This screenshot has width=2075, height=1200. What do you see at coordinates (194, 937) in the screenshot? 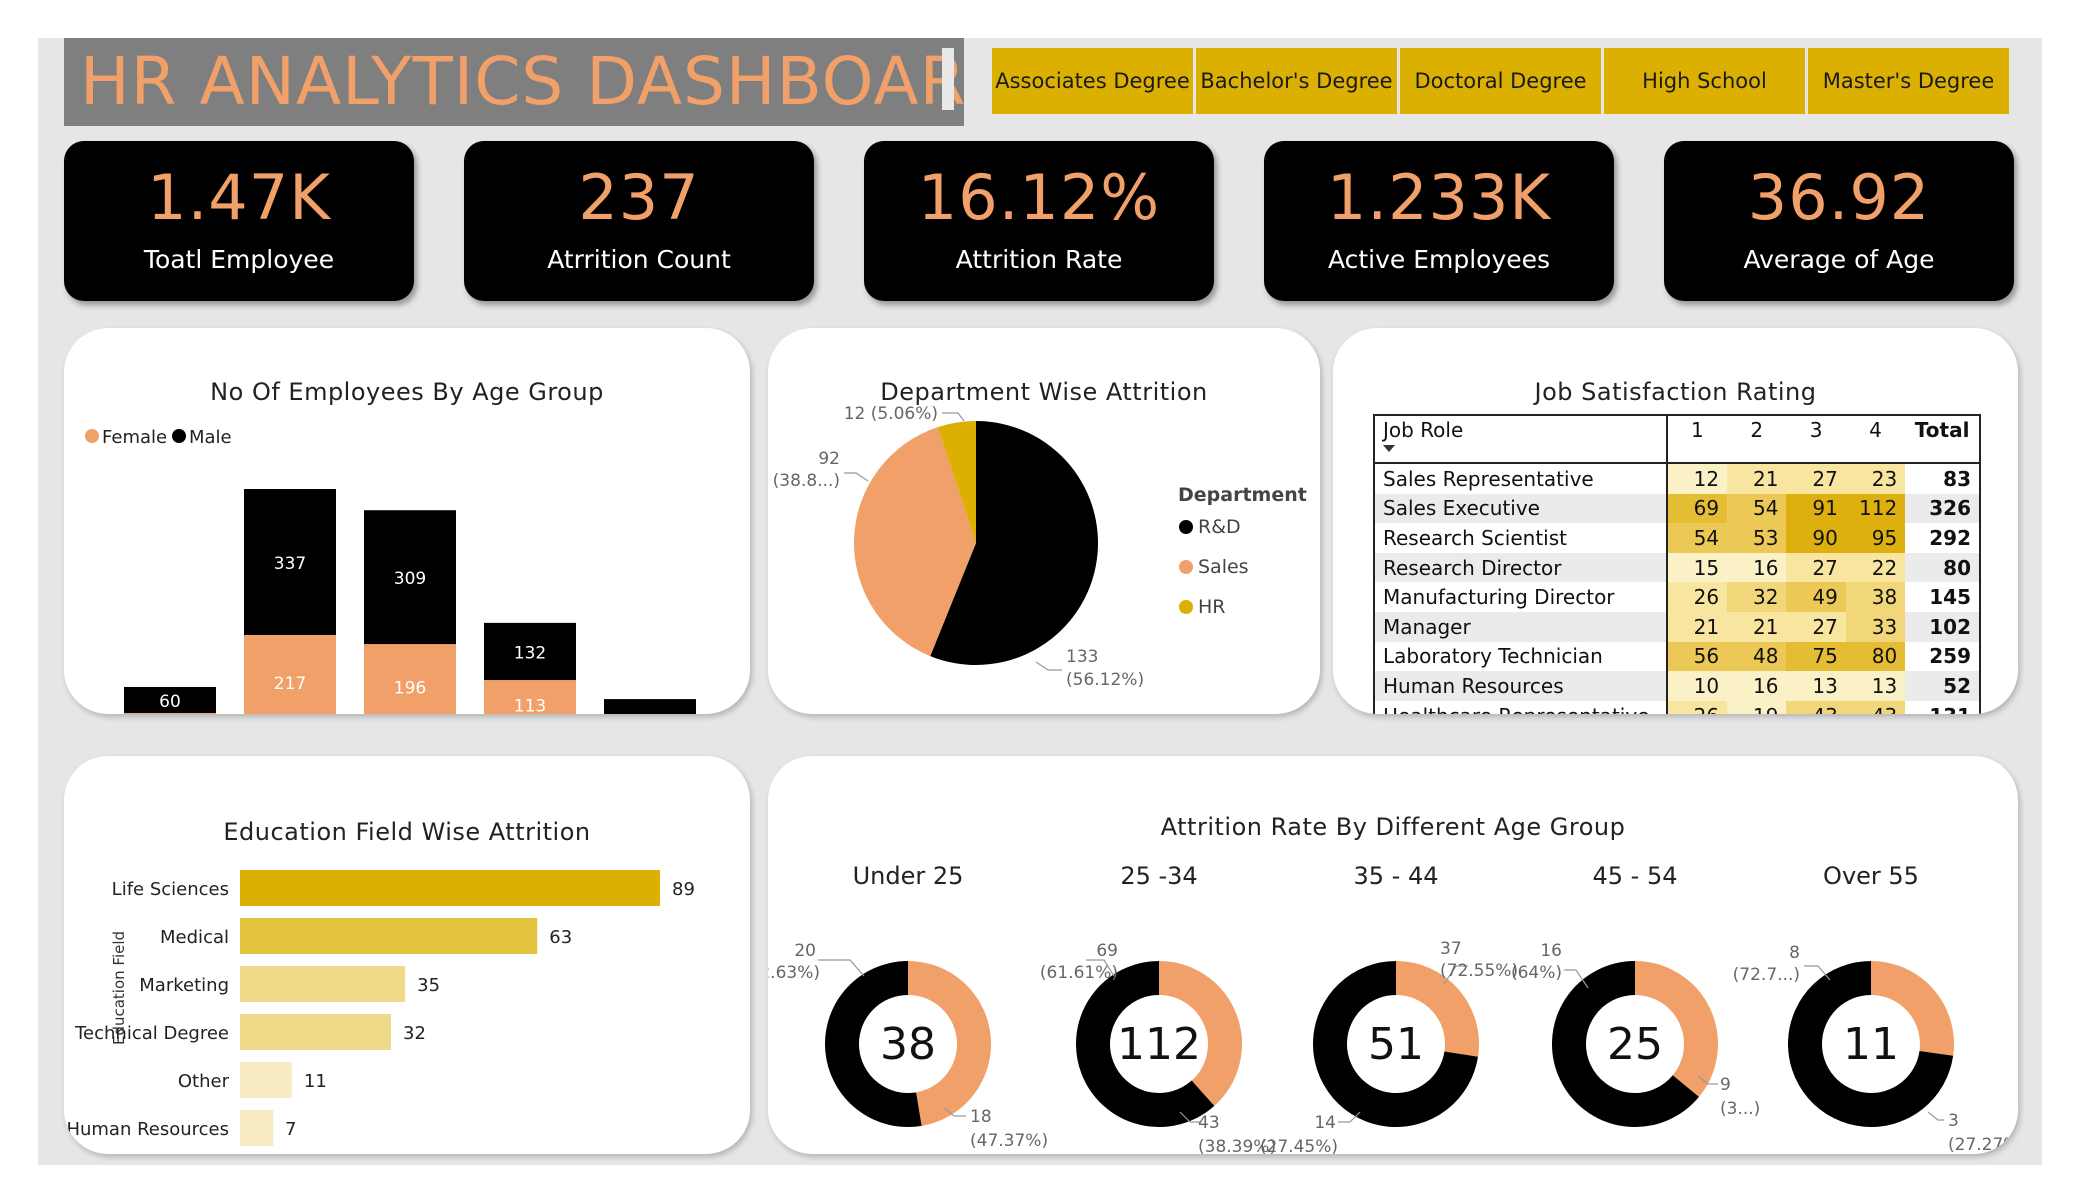
I see `y-tick-label: Medical` at bounding box center [194, 937].